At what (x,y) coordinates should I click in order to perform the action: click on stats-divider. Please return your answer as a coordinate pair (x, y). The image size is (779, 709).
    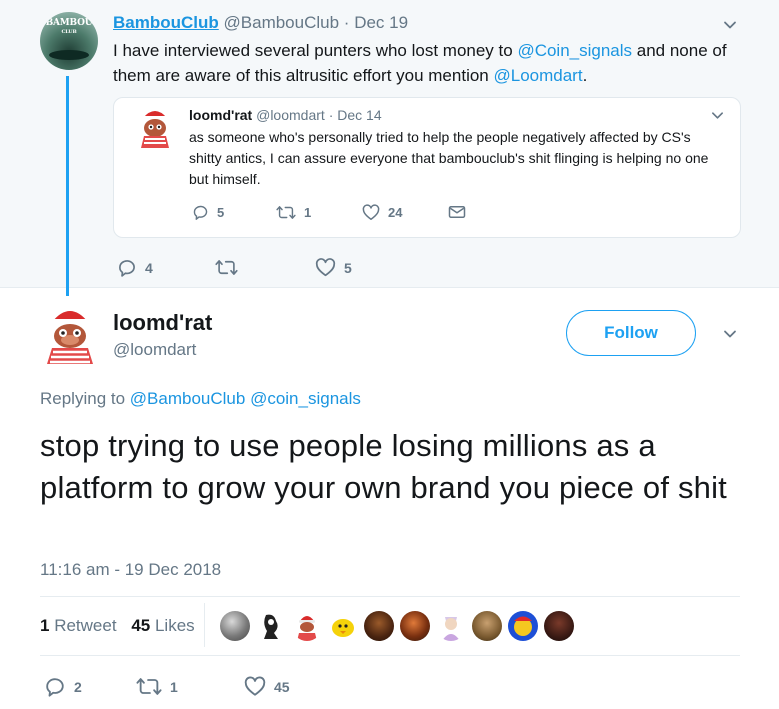
    Looking at the image, I should click on (204, 625).